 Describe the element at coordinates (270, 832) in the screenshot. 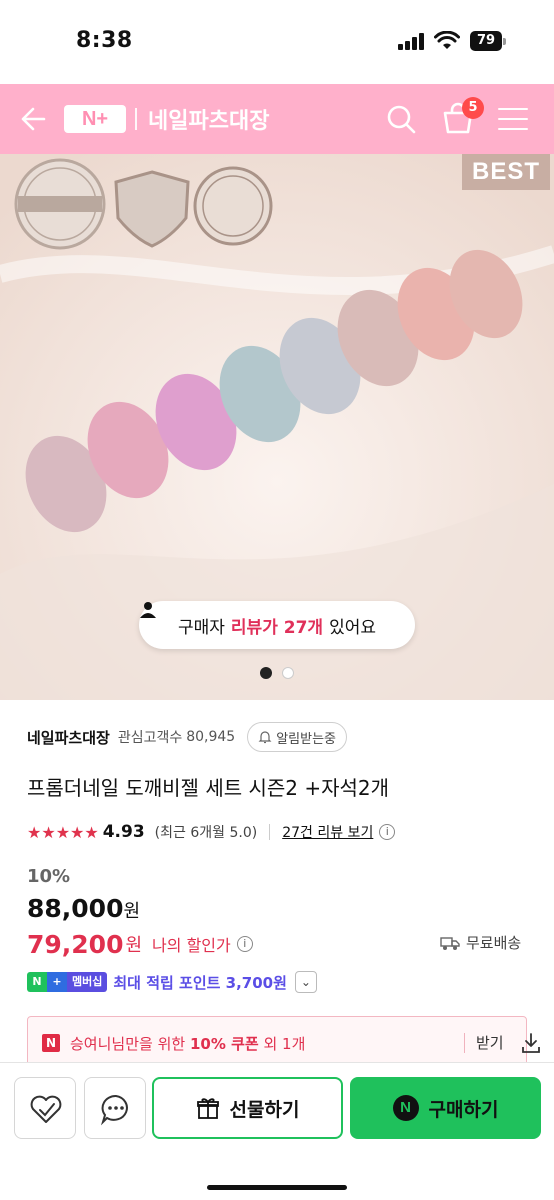

I see `rating-divider` at that location.